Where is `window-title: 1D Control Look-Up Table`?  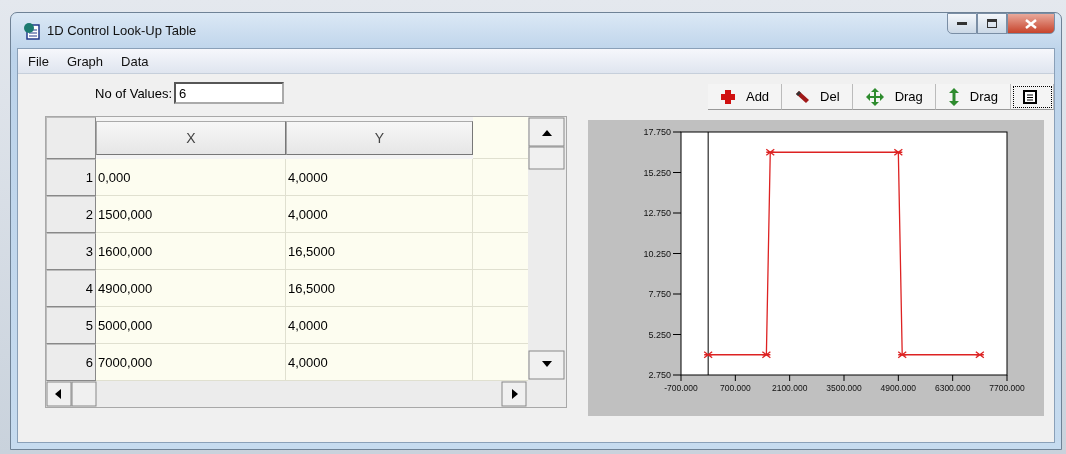
window-title: 1D Control Look-Up Table is located at coordinates (122, 30).